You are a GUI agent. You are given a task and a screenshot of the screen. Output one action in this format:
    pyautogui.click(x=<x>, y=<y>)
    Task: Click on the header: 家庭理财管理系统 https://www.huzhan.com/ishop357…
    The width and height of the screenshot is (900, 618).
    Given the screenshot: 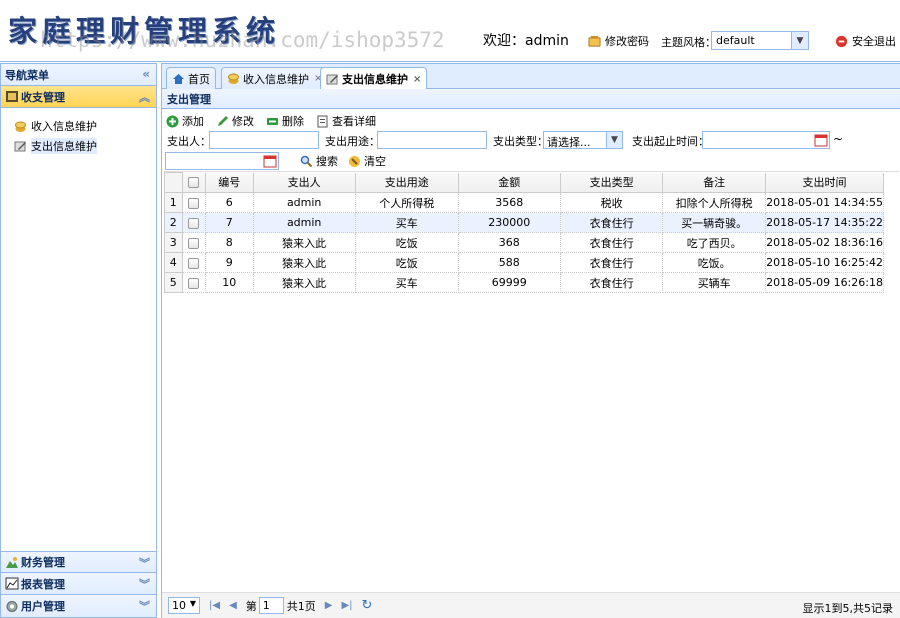 What is the action you would take?
    pyautogui.click(x=450, y=31)
    